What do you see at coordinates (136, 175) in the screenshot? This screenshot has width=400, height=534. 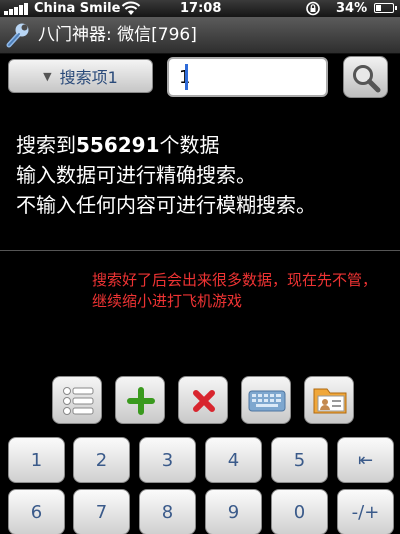 I see `exact-search-hint: 输入数据可进行精确搜索。` at bounding box center [136, 175].